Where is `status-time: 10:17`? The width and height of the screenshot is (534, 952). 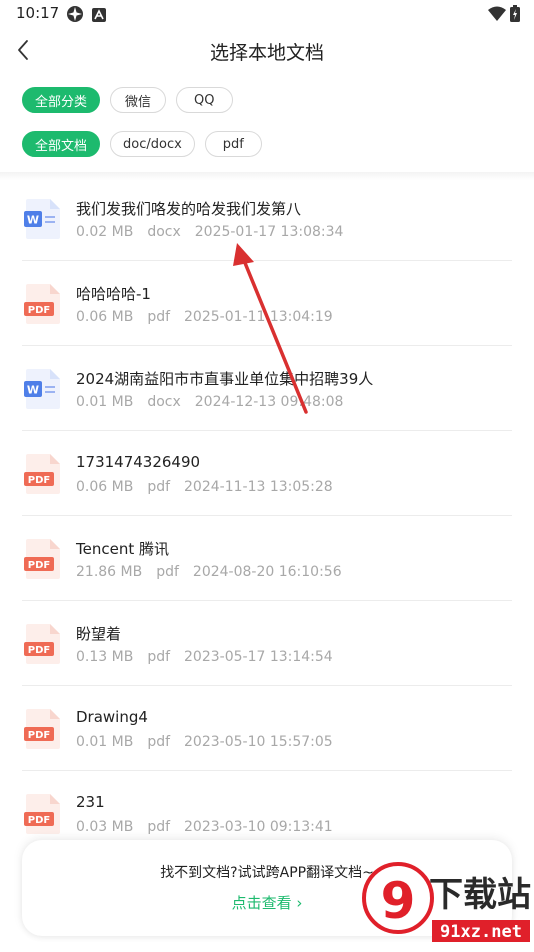 status-time: 10:17 is located at coordinates (38, 13).